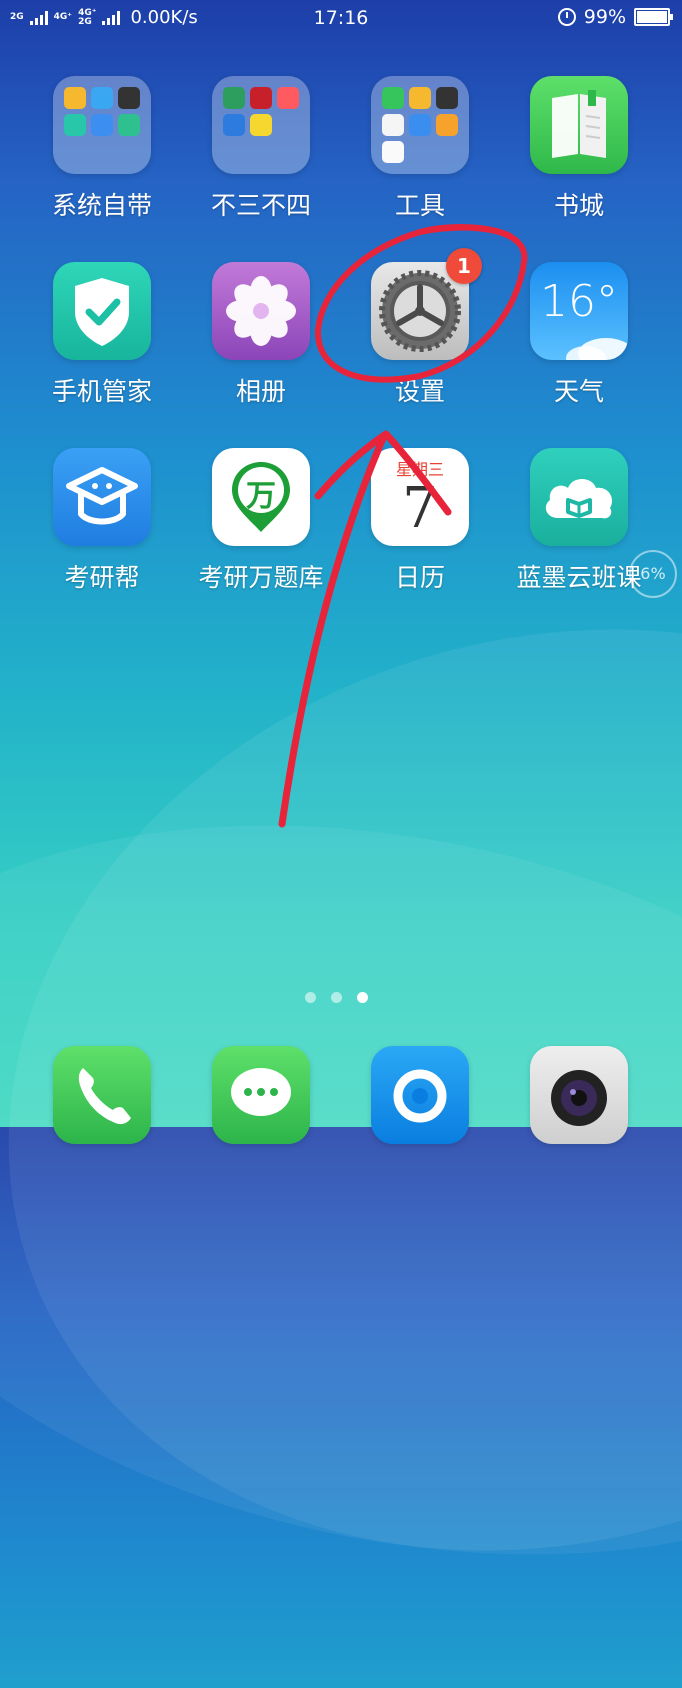 The height and width of the screenshot is (1688, 682). Describe the element at coordinates (102, 577) in the screenshot. I see `app-label: 考研帮` at that location.